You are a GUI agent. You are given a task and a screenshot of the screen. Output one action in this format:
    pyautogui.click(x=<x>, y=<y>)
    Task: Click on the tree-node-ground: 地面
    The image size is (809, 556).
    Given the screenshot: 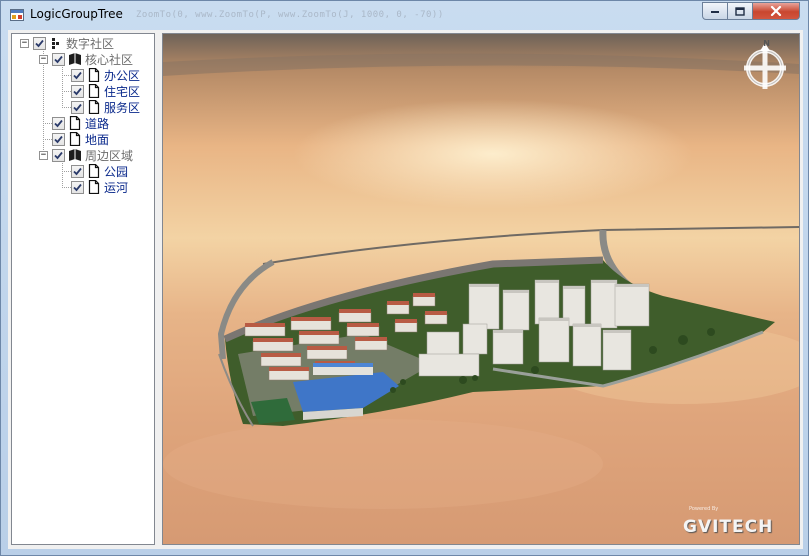 What is the action you would take?
    pyautogui.click(x=80, y=139)
    